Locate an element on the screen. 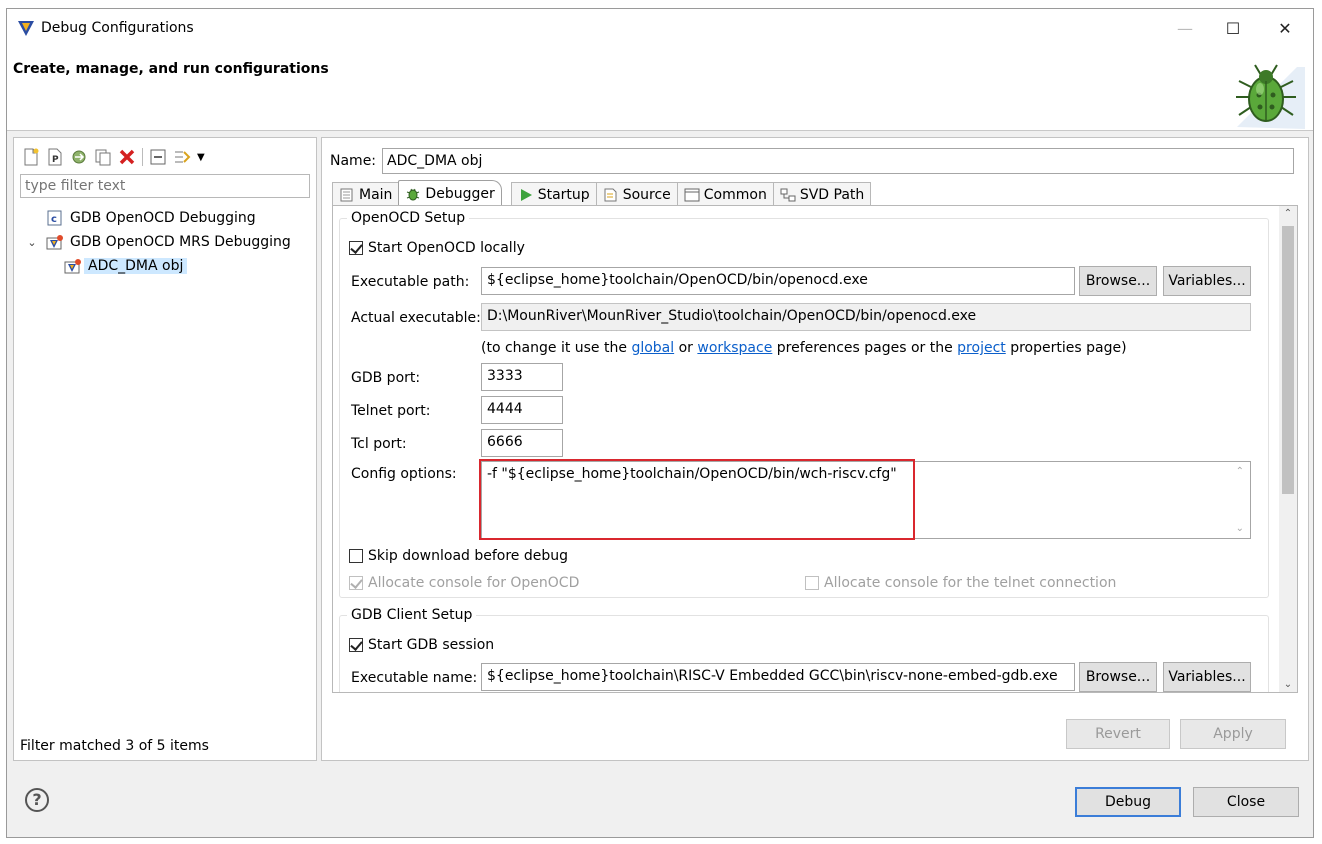  openocd-setup-label: OpenOCD Setup is located at coordinates (408, 218).